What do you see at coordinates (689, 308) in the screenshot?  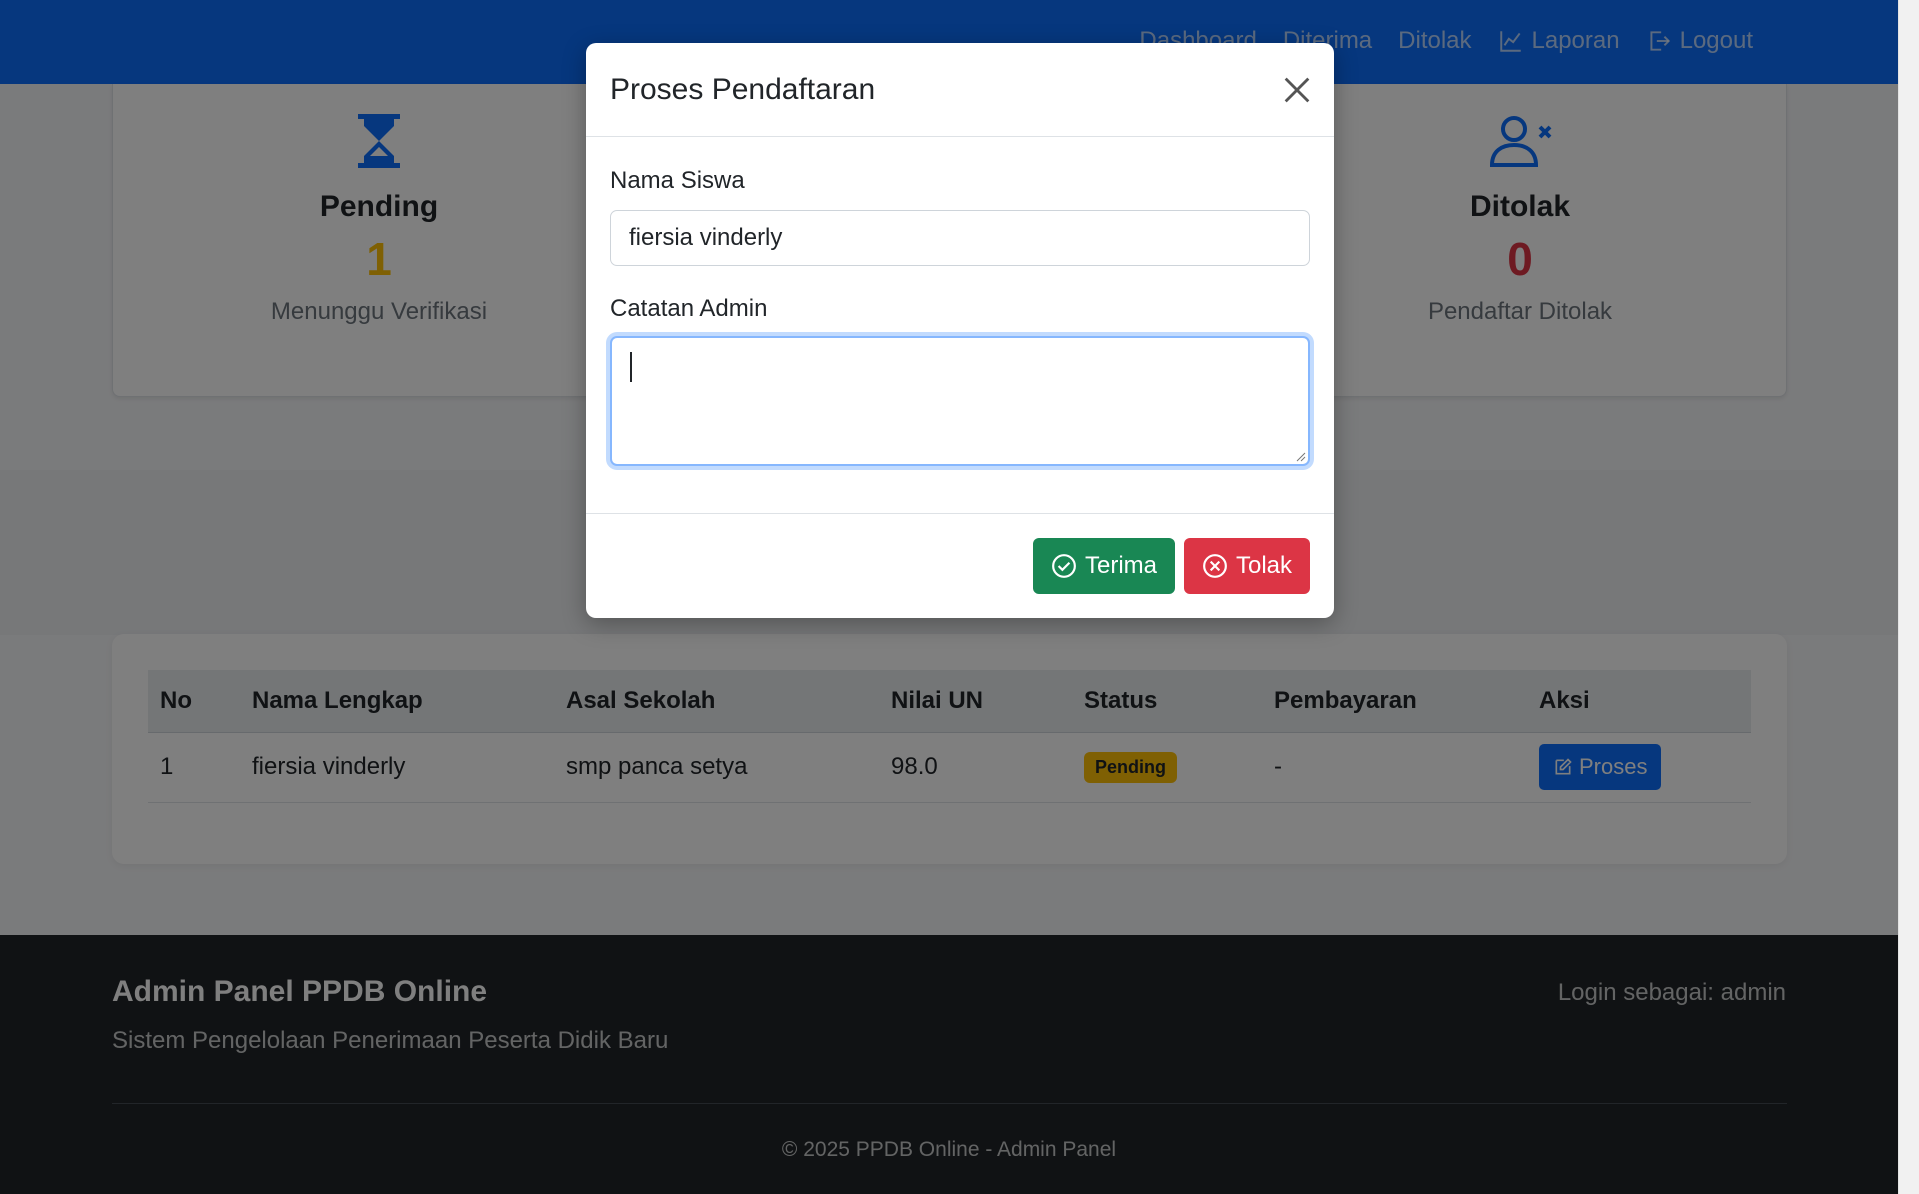 I see `catatan-admin-label: Catatan Admin` at bounding box center [689, 308].